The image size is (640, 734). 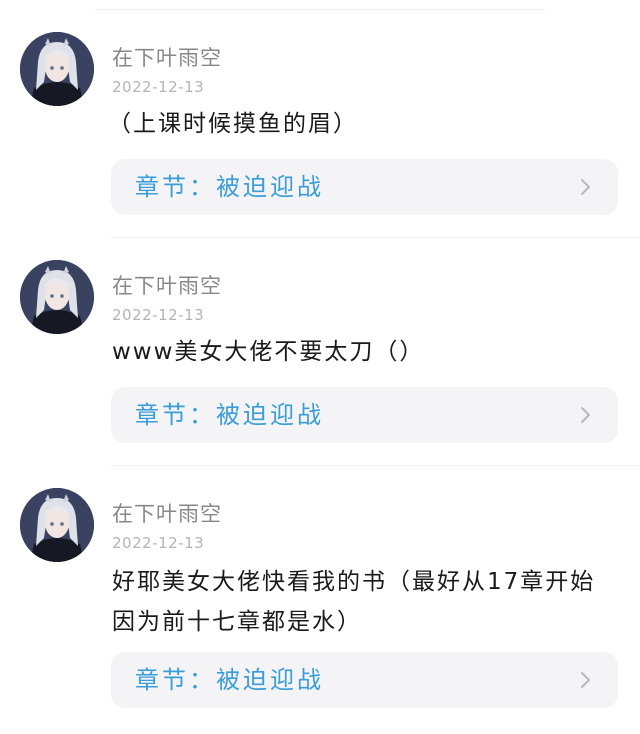 What do you see at coordinates (354, 602) in the screenshot?
I see `comment-text: 好耶美女大佬快看我的书（最好从17章开始因为前十七章都是水）` at bounding box center [354, 602].